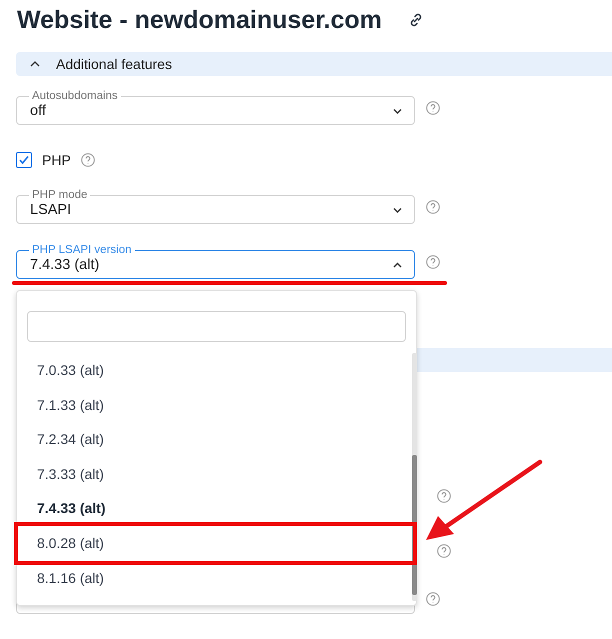  What do you see at coordinates (216, 439) in the screenshot?
I see `dropdown-option: 7.2.34 (alt)` at bounding box center [216, 439].